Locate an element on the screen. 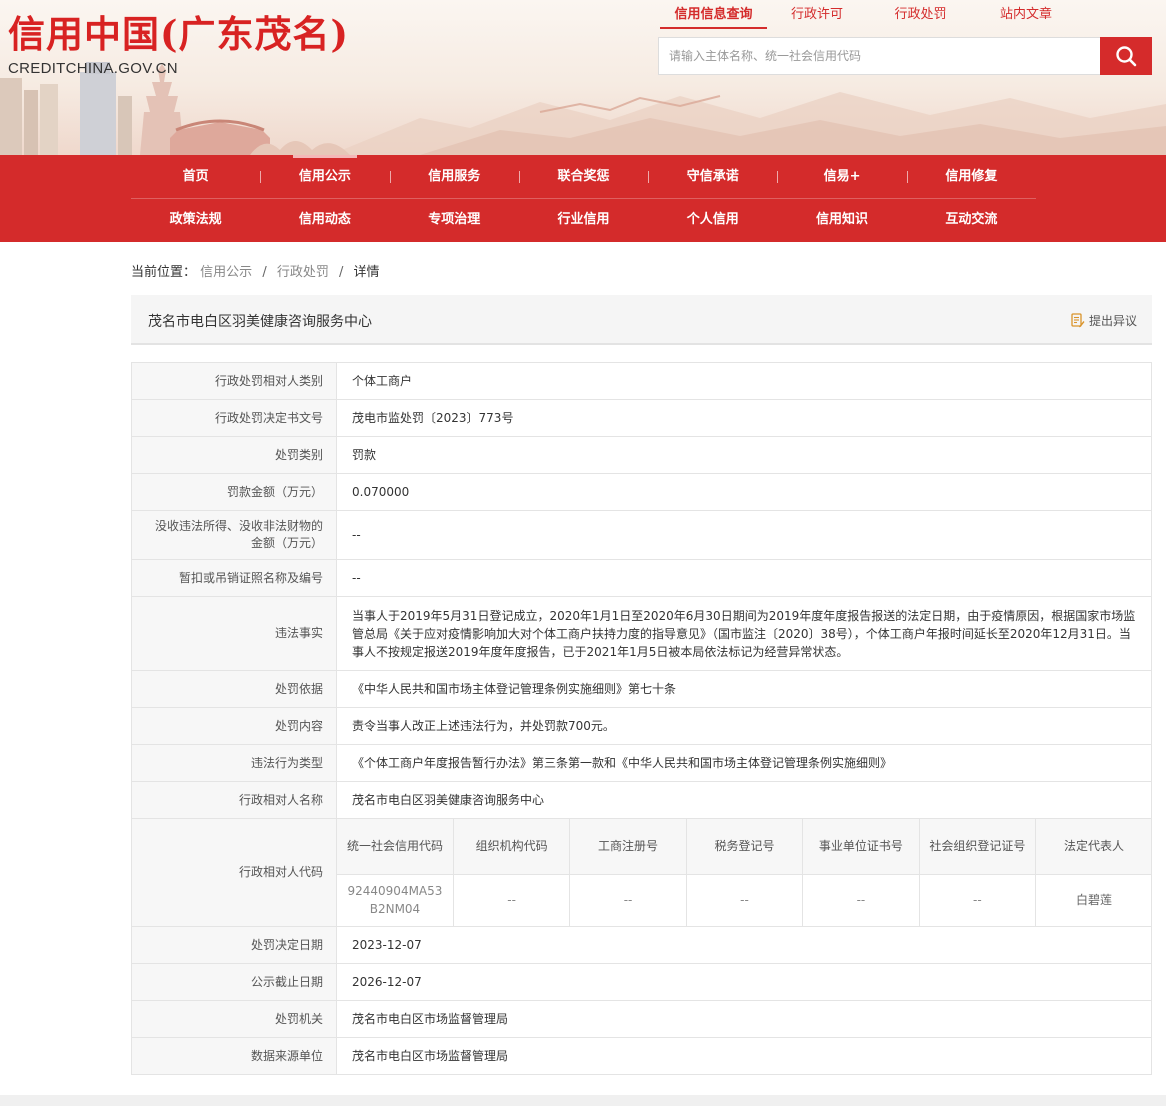 Image resolution: width=1166 pixels, height=1106 pixels. nav-item-credit-service: 信用服务 is located at coordinates (454, 176).